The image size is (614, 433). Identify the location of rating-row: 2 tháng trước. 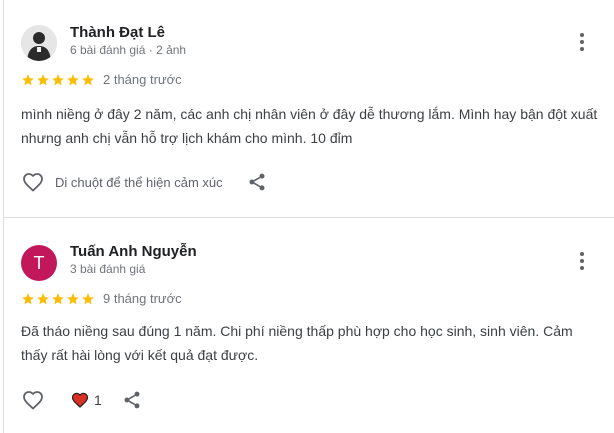
(101, 79).